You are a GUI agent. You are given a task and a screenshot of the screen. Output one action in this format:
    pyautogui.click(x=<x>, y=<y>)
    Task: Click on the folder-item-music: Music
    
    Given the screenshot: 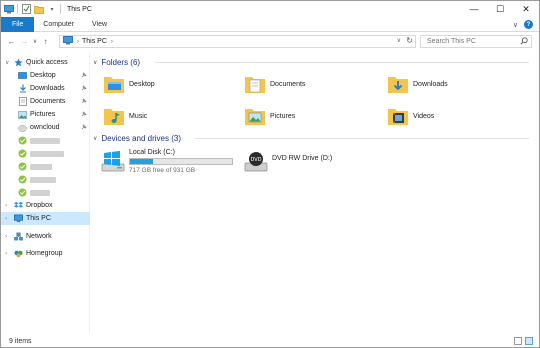 What is the action you would take?
    pyautogui.click(x=125, y=116)
    